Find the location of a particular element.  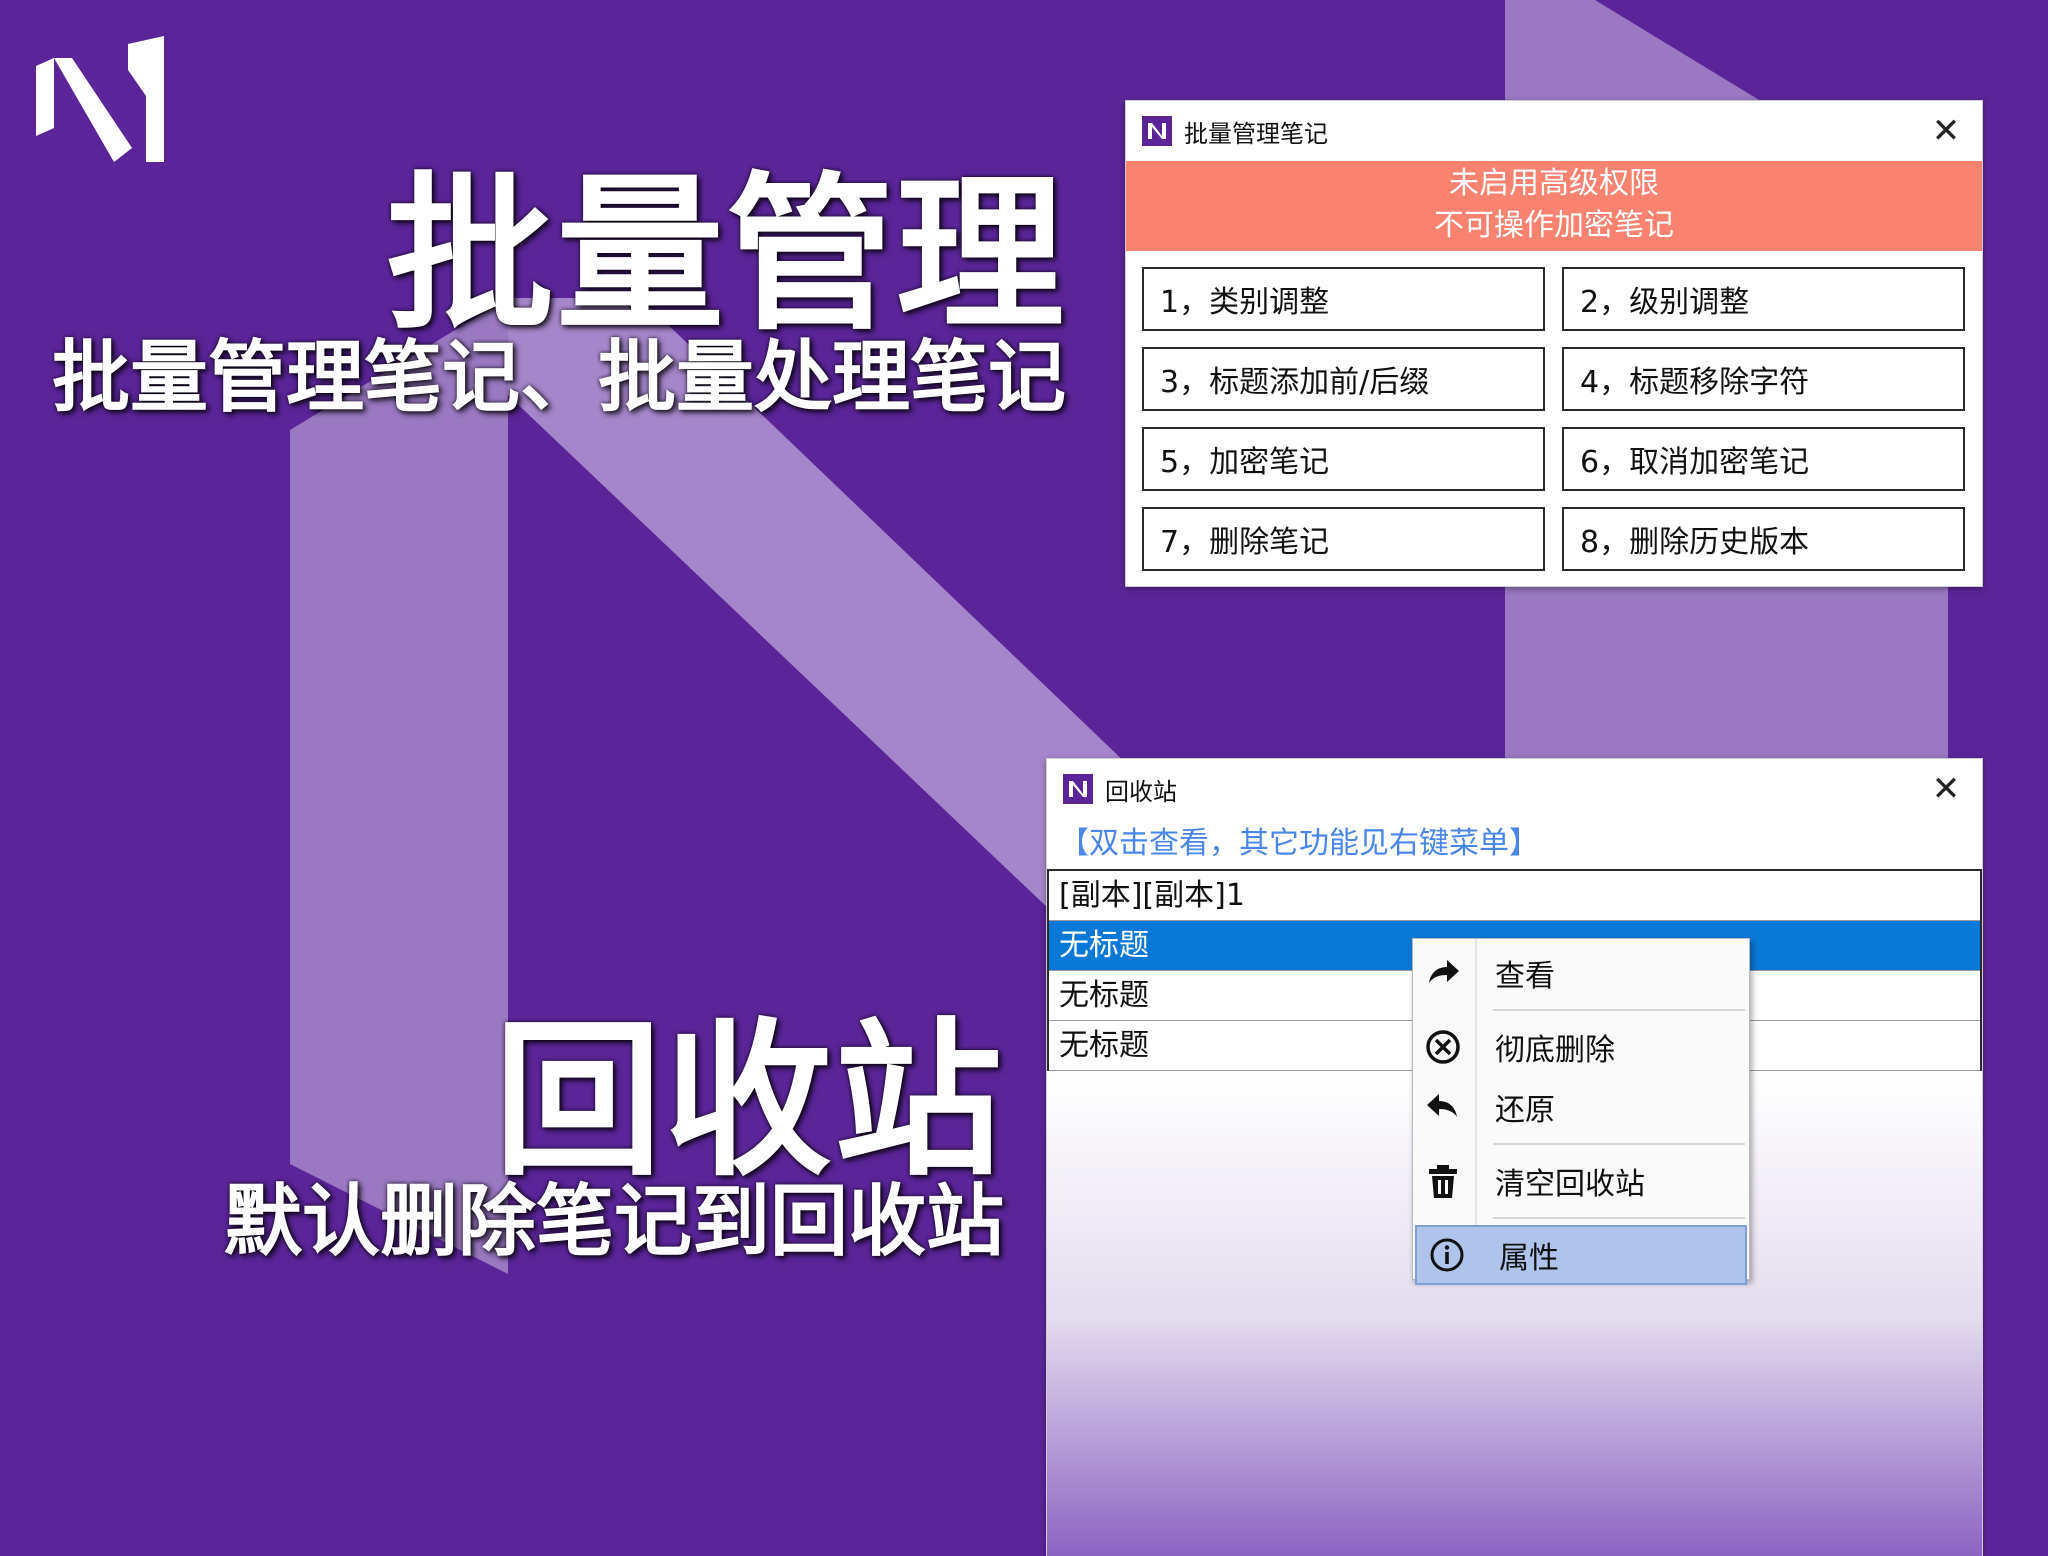

level-adjust-button: 2，级别调整 is located at coordinates (1763, 299).